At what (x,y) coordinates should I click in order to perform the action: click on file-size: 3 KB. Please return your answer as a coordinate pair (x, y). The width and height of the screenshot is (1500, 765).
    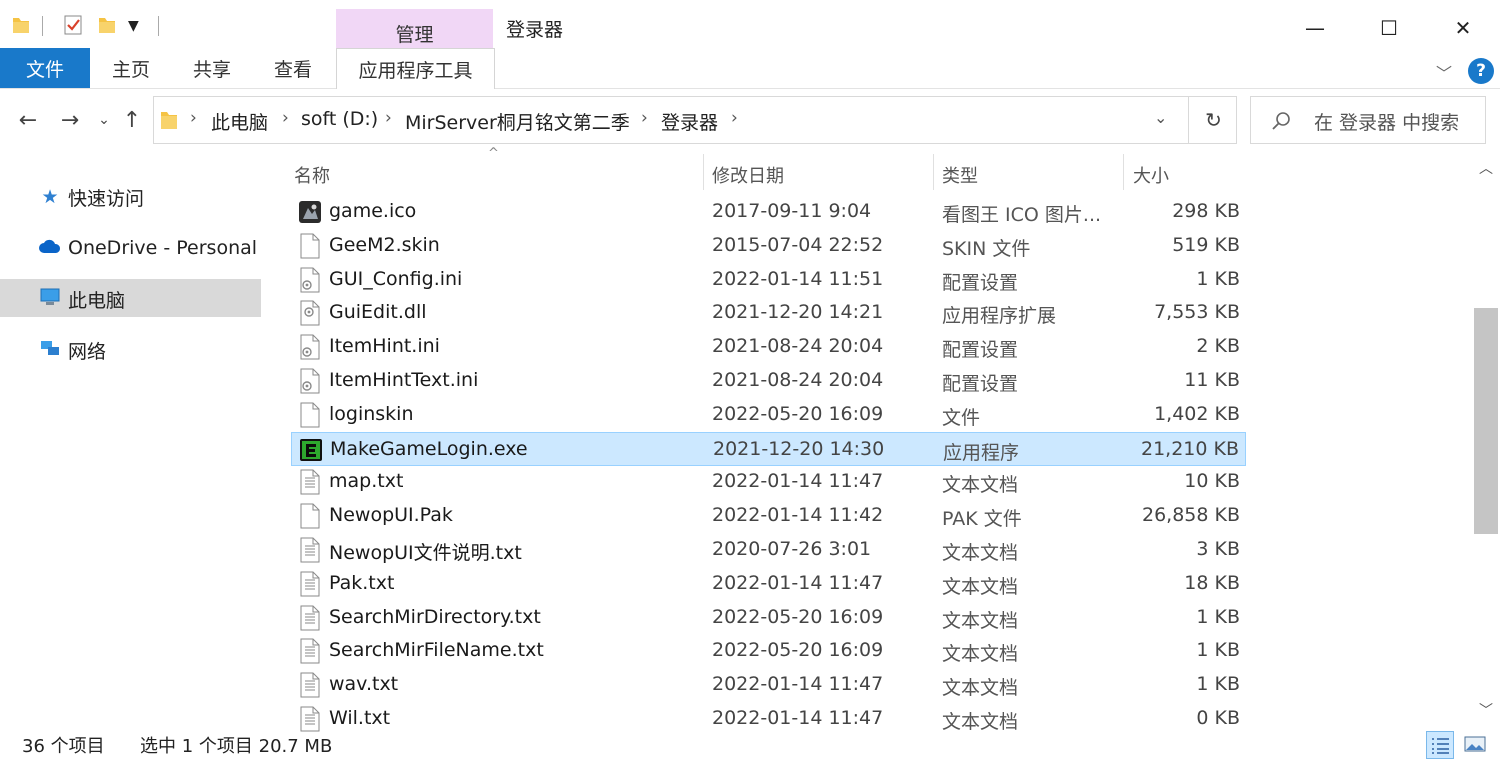
    Looking at the image, I should click on (1218, 549).